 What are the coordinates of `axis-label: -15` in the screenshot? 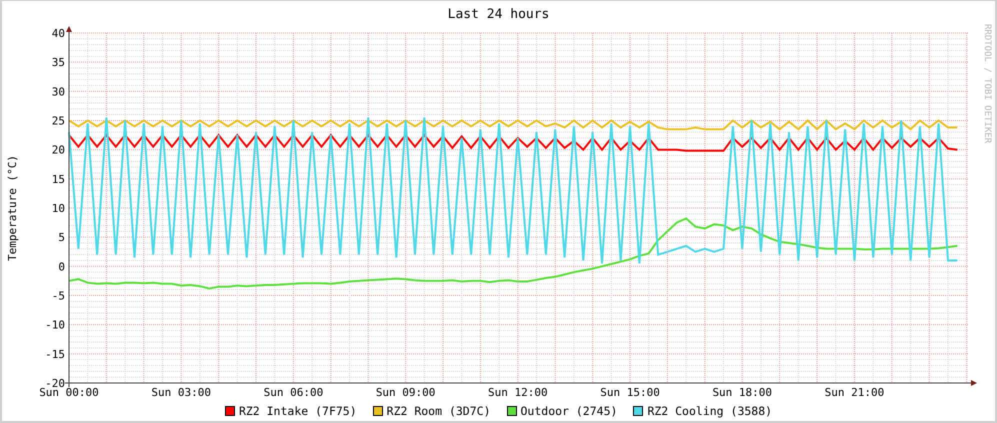 It's located at (55, 354).